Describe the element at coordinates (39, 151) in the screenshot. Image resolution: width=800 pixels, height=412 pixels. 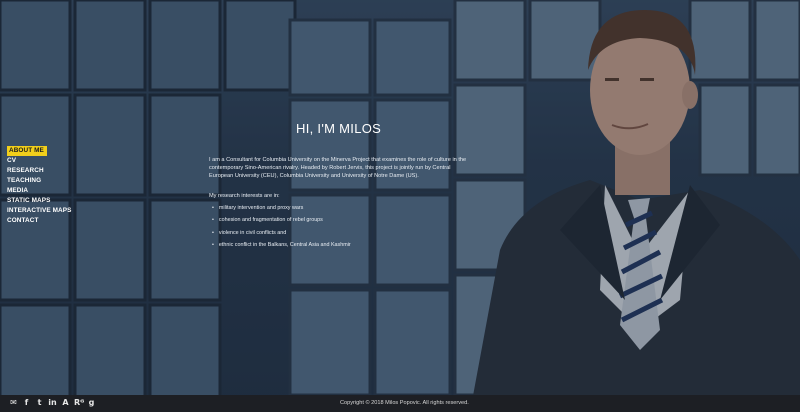
I see `nav-item-about-me: ABOUT ME` at that location.